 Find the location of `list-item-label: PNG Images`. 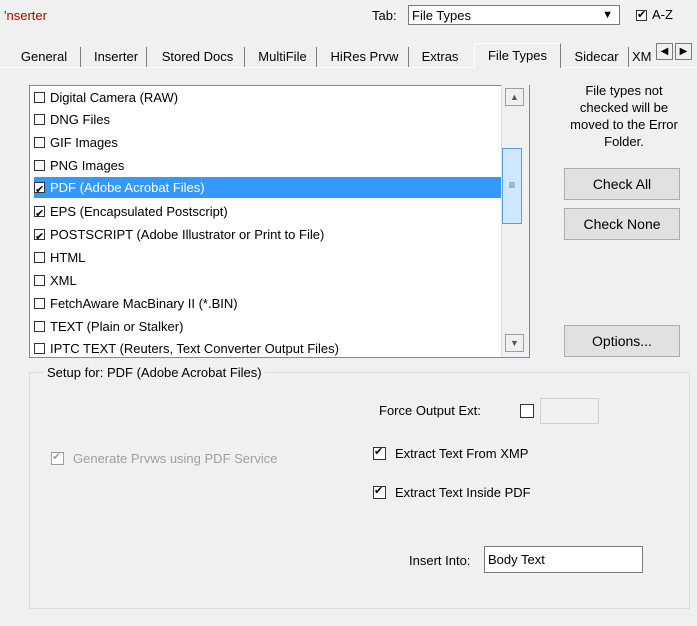

list-item-label: PNG Images is located at coordinates (87, 165).